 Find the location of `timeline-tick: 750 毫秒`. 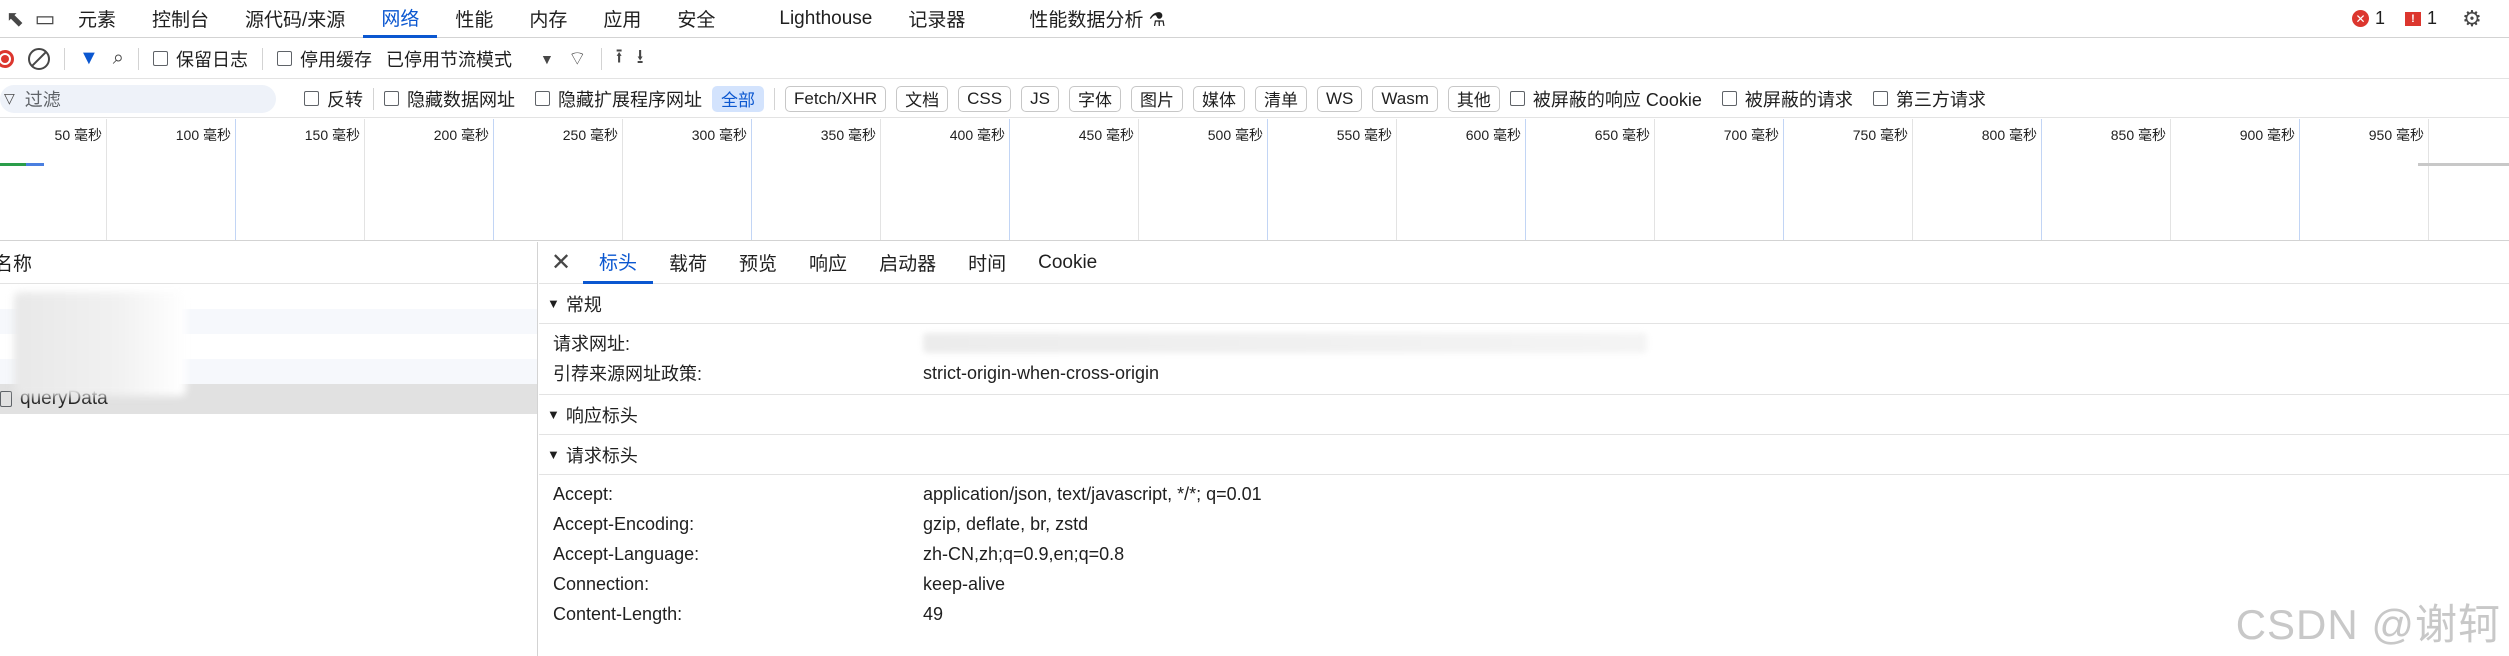

timeline-tick: 750 毫秒 is located at coordinates (1848, 179).